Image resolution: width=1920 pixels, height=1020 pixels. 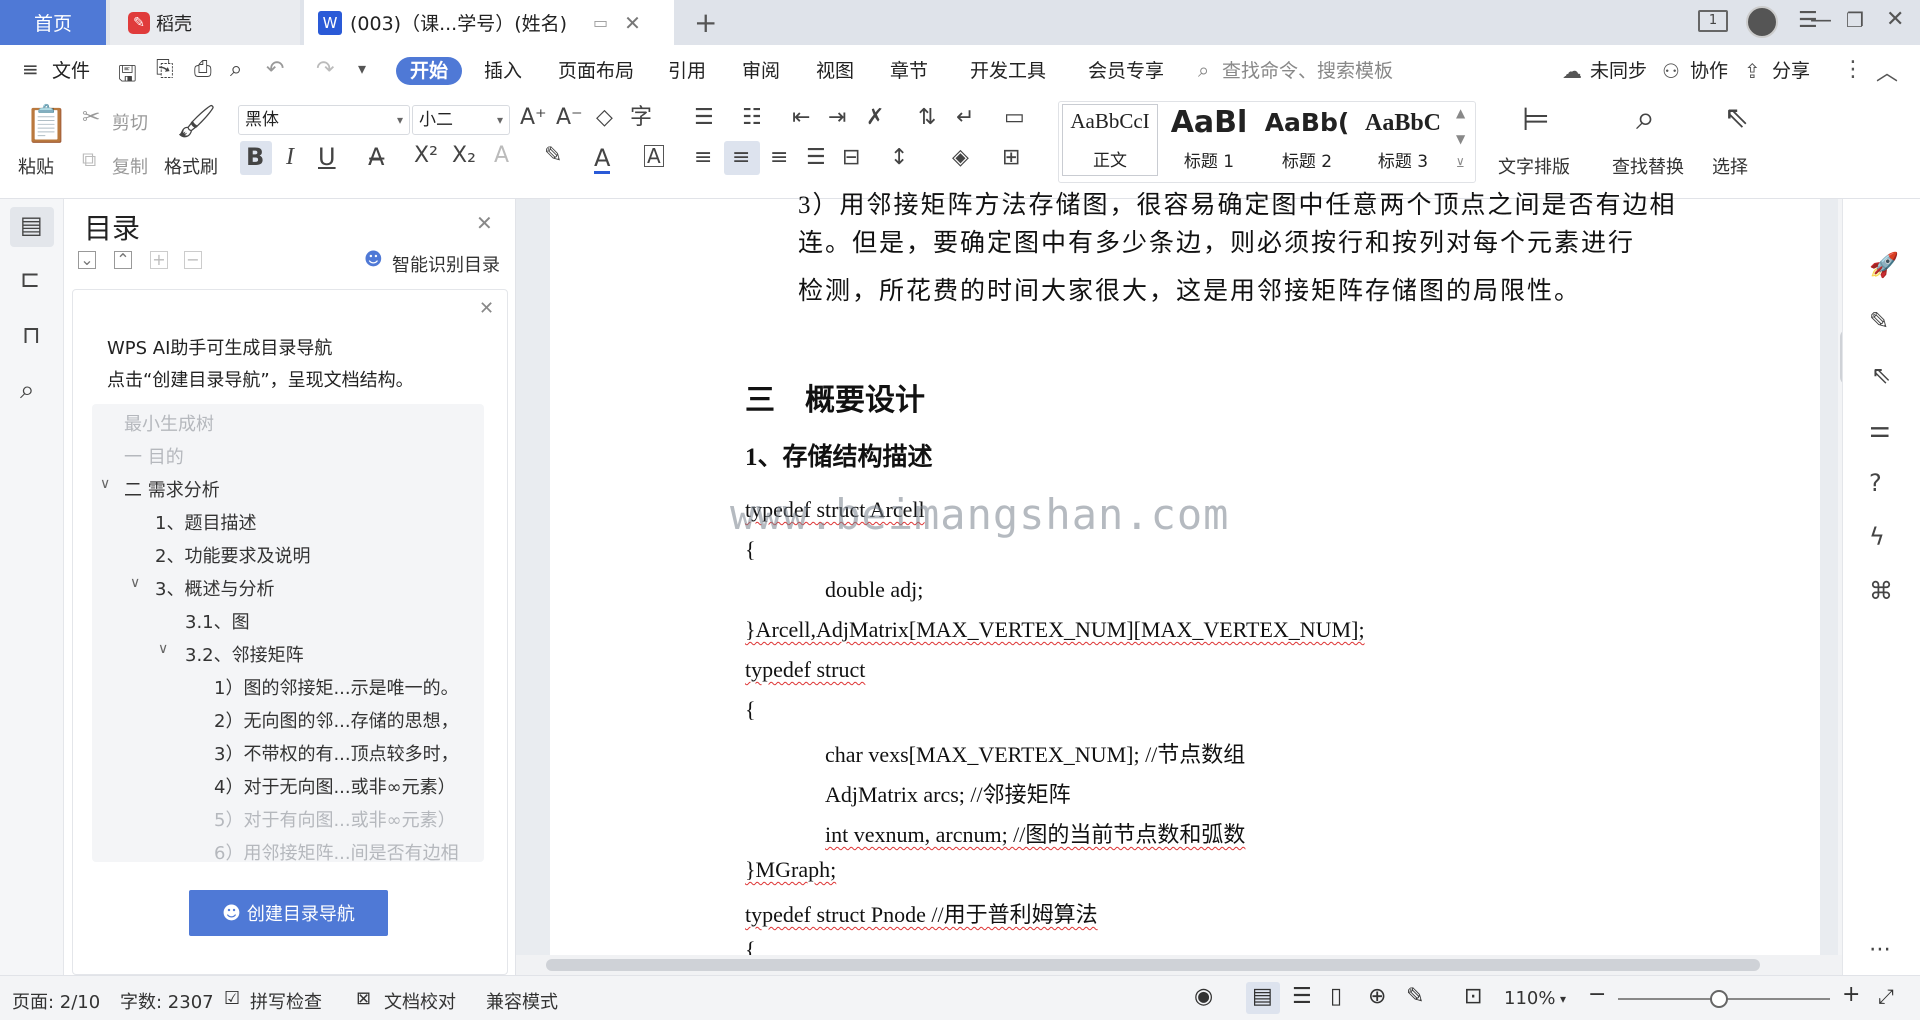 What do you see at coordinates (420, 1001) in the screenshot?
I see `proofread-button: 文档校对` at bounding box center [420, 1001].